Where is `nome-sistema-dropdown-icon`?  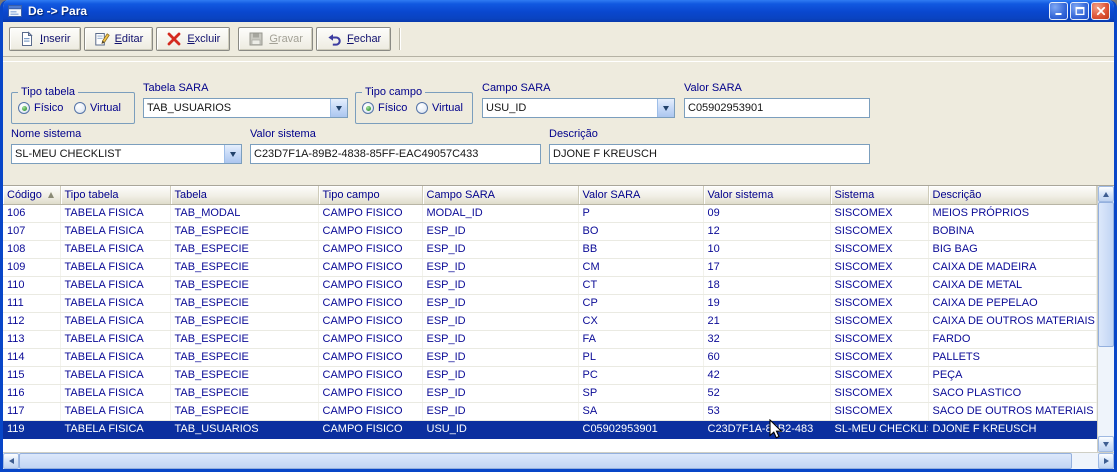
nome-sistema-dropdown-icon is located at coordinates (232, 154).